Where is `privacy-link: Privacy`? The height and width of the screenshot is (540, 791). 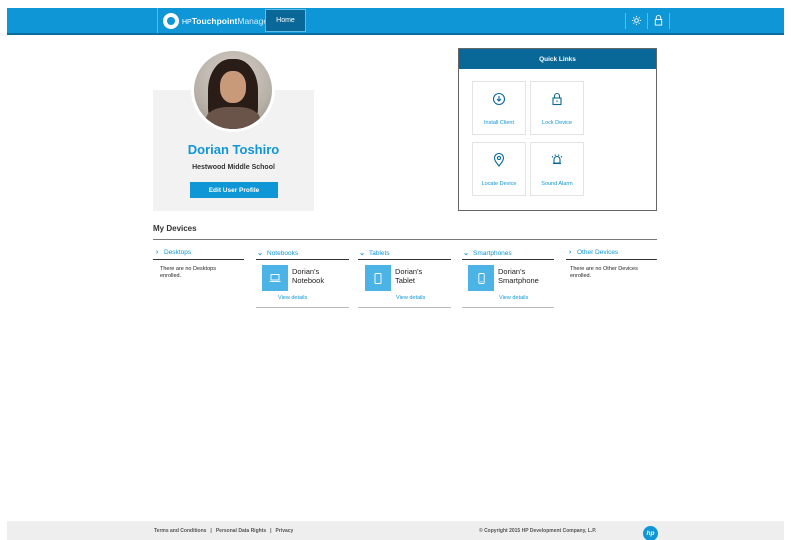 privacy-link: Privacy is located at coordinates (285, 531).